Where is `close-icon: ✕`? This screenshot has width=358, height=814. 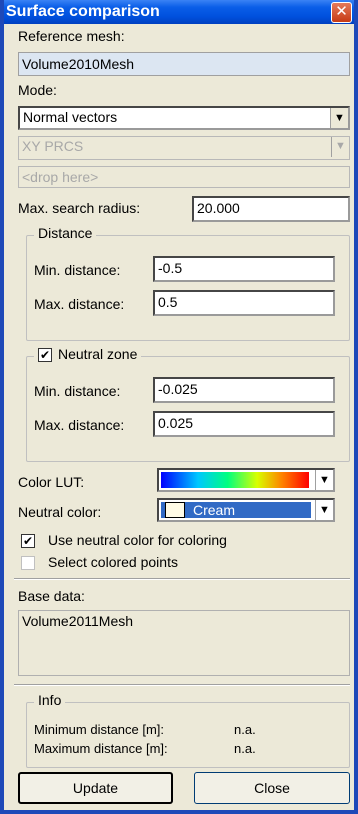 close-icon: ✕ is located at coordinates (341, 12).